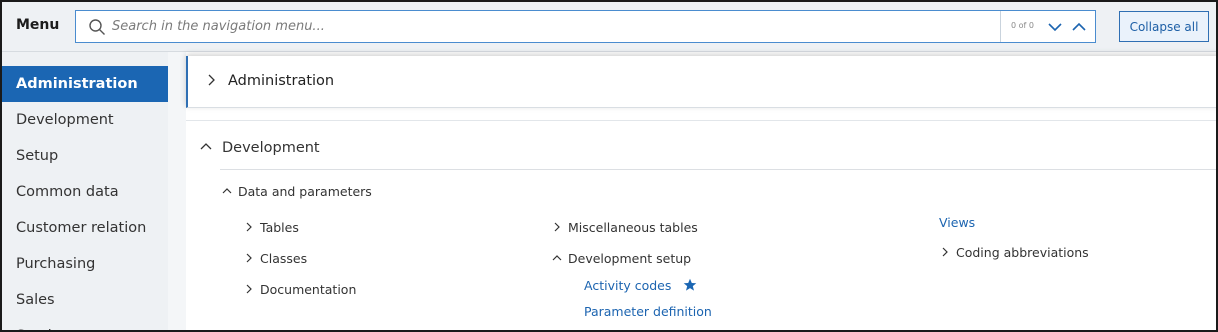  What do you see at coordinates (1022, 25) in the screenshot?
I see `match-count: 0 of 0` at bounding box center [1022, 25].